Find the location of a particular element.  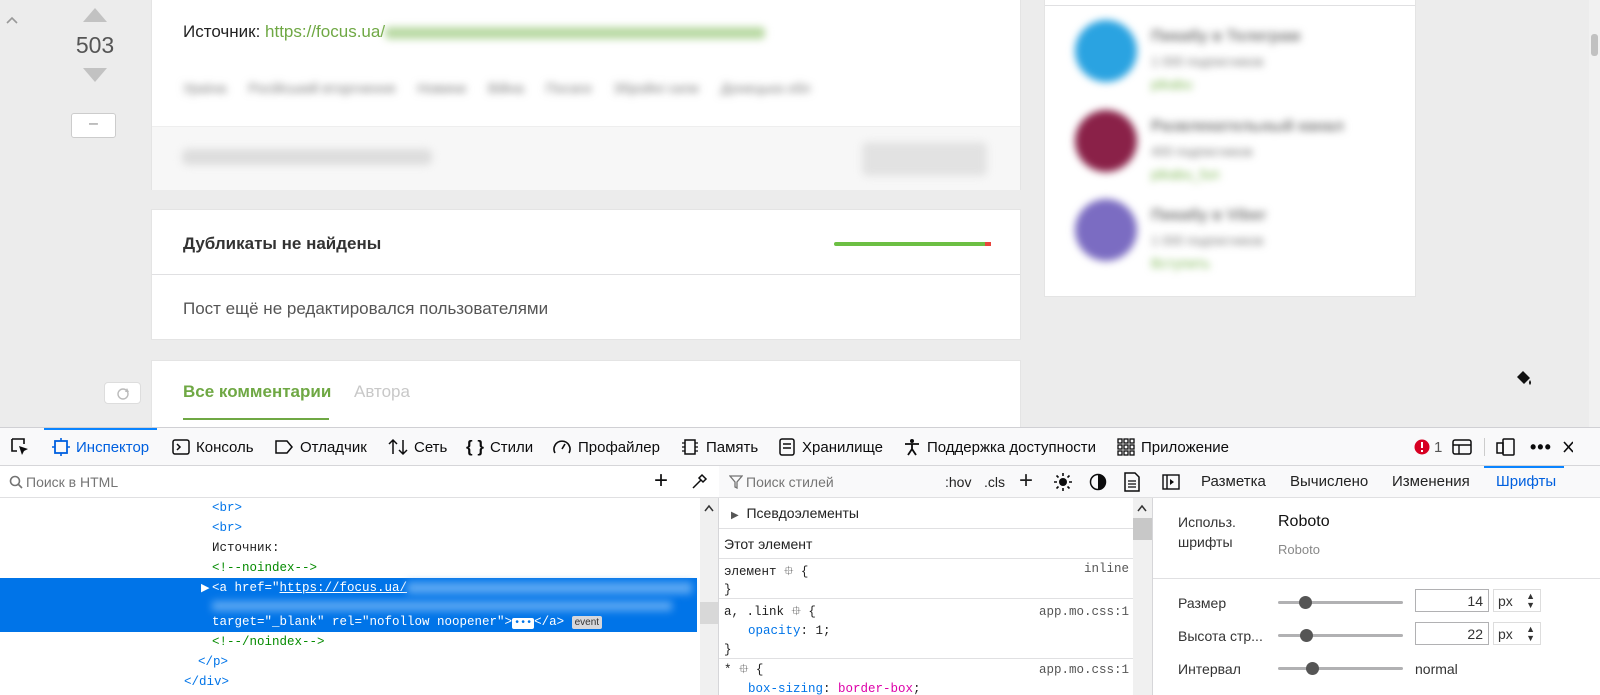

tab-label: Инспектор is located at coordinates (113, 447).